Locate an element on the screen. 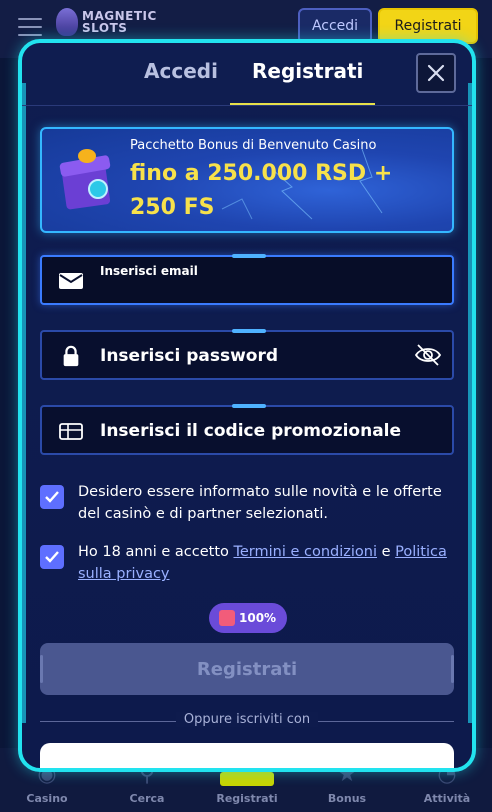 The image size is (492, 812). email-label: Inserisci email is located at coordinates (149, 271).